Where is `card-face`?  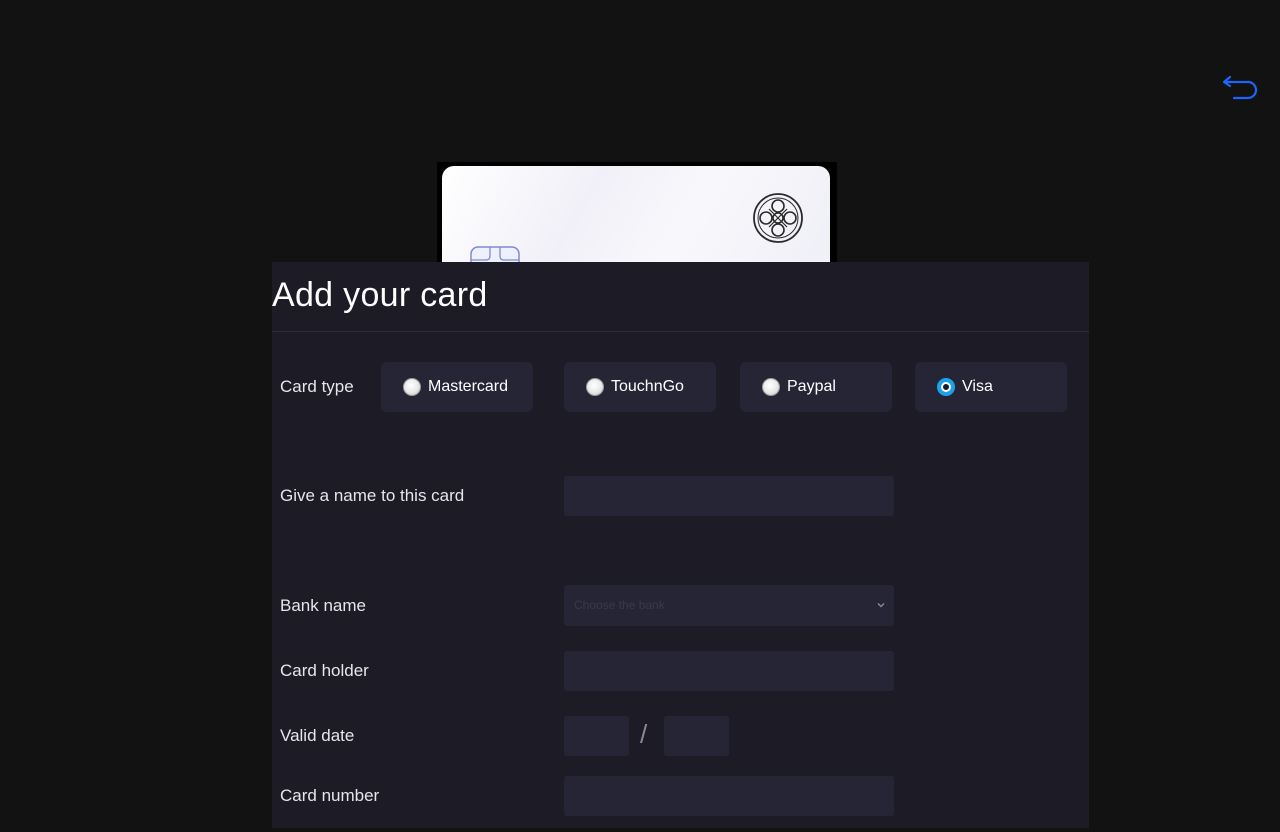
card-face is located at coordinates (636, 214).